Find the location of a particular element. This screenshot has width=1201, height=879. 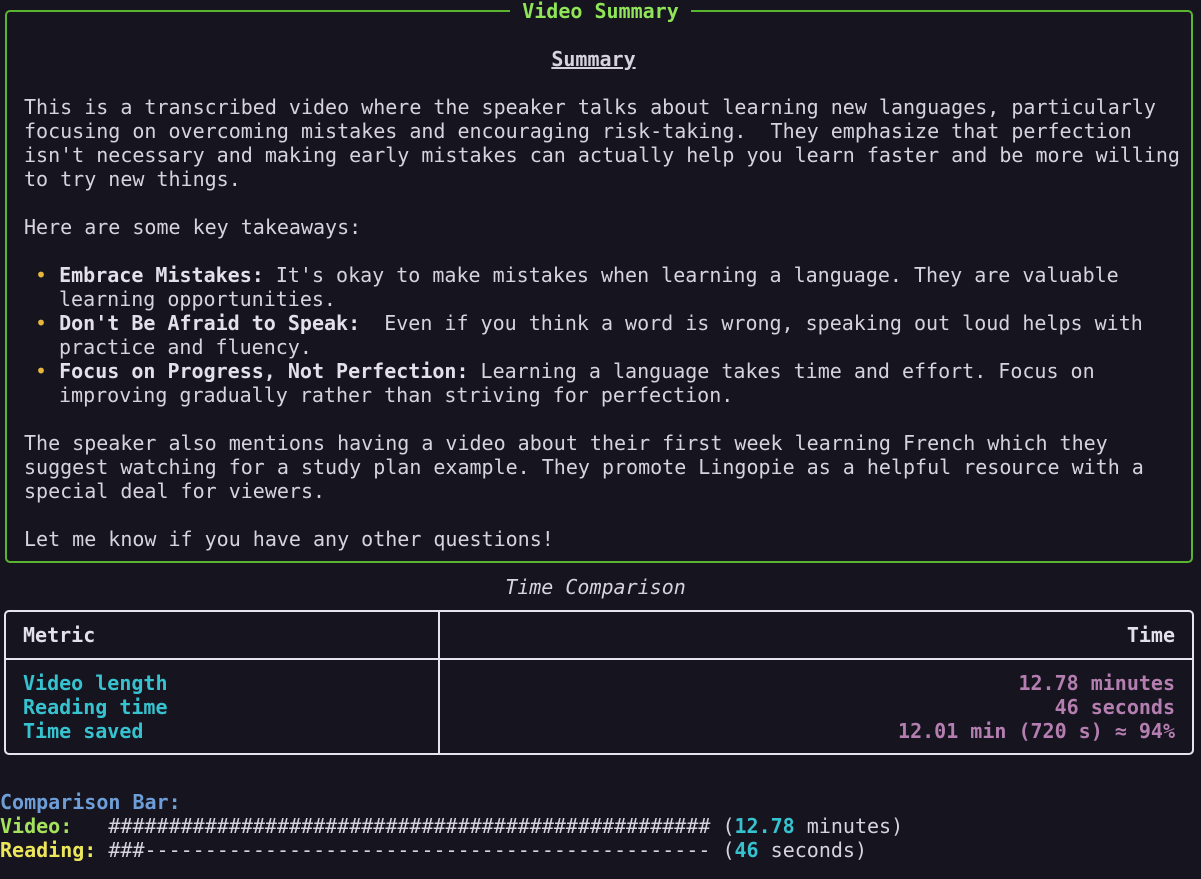

reading-unit: seconds) is located at coordinates (812, 850).